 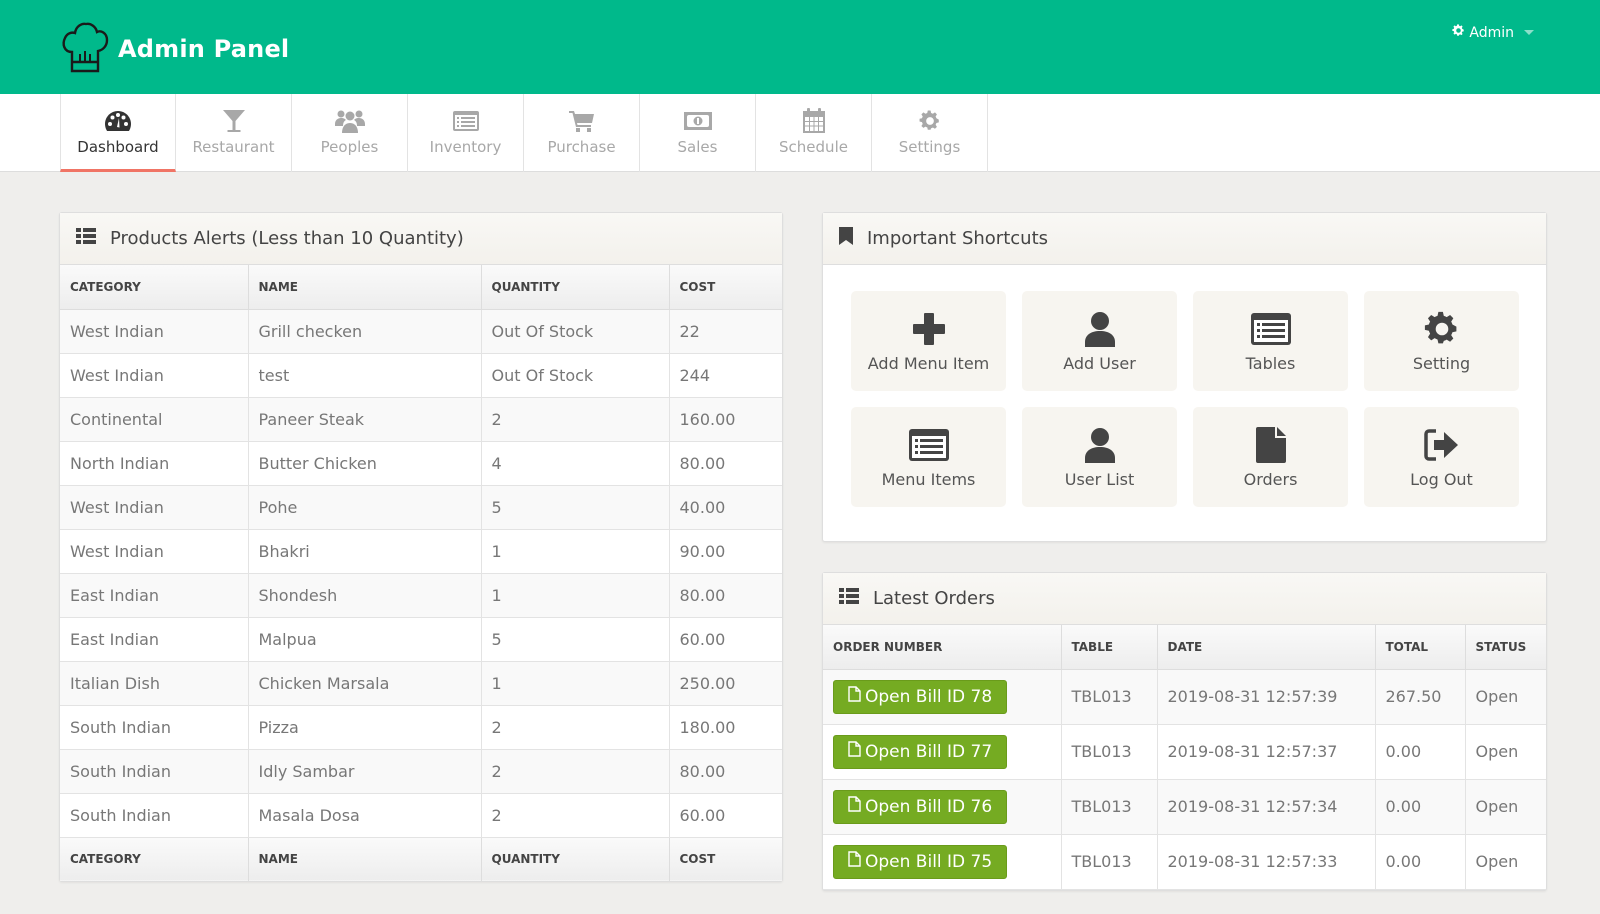 I want to click on shortcut-orders: Orders, so click(x=1270, y=457).